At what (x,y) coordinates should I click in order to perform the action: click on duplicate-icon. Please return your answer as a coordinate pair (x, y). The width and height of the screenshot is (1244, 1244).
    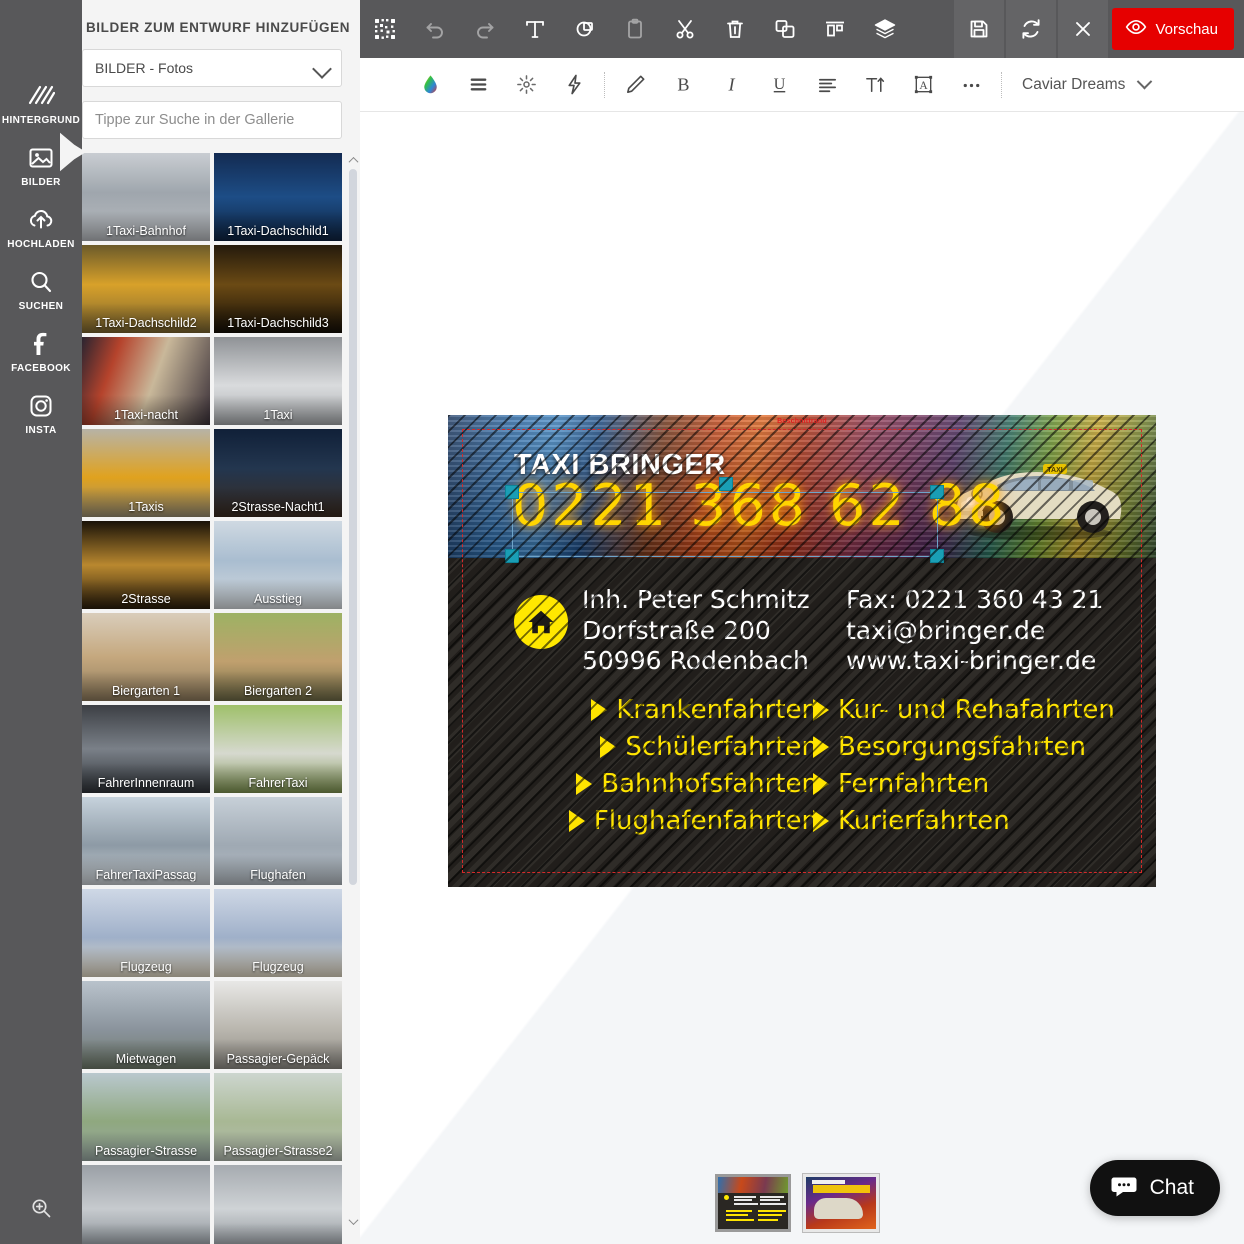
    Looking at the image, I should click on (785, 29).